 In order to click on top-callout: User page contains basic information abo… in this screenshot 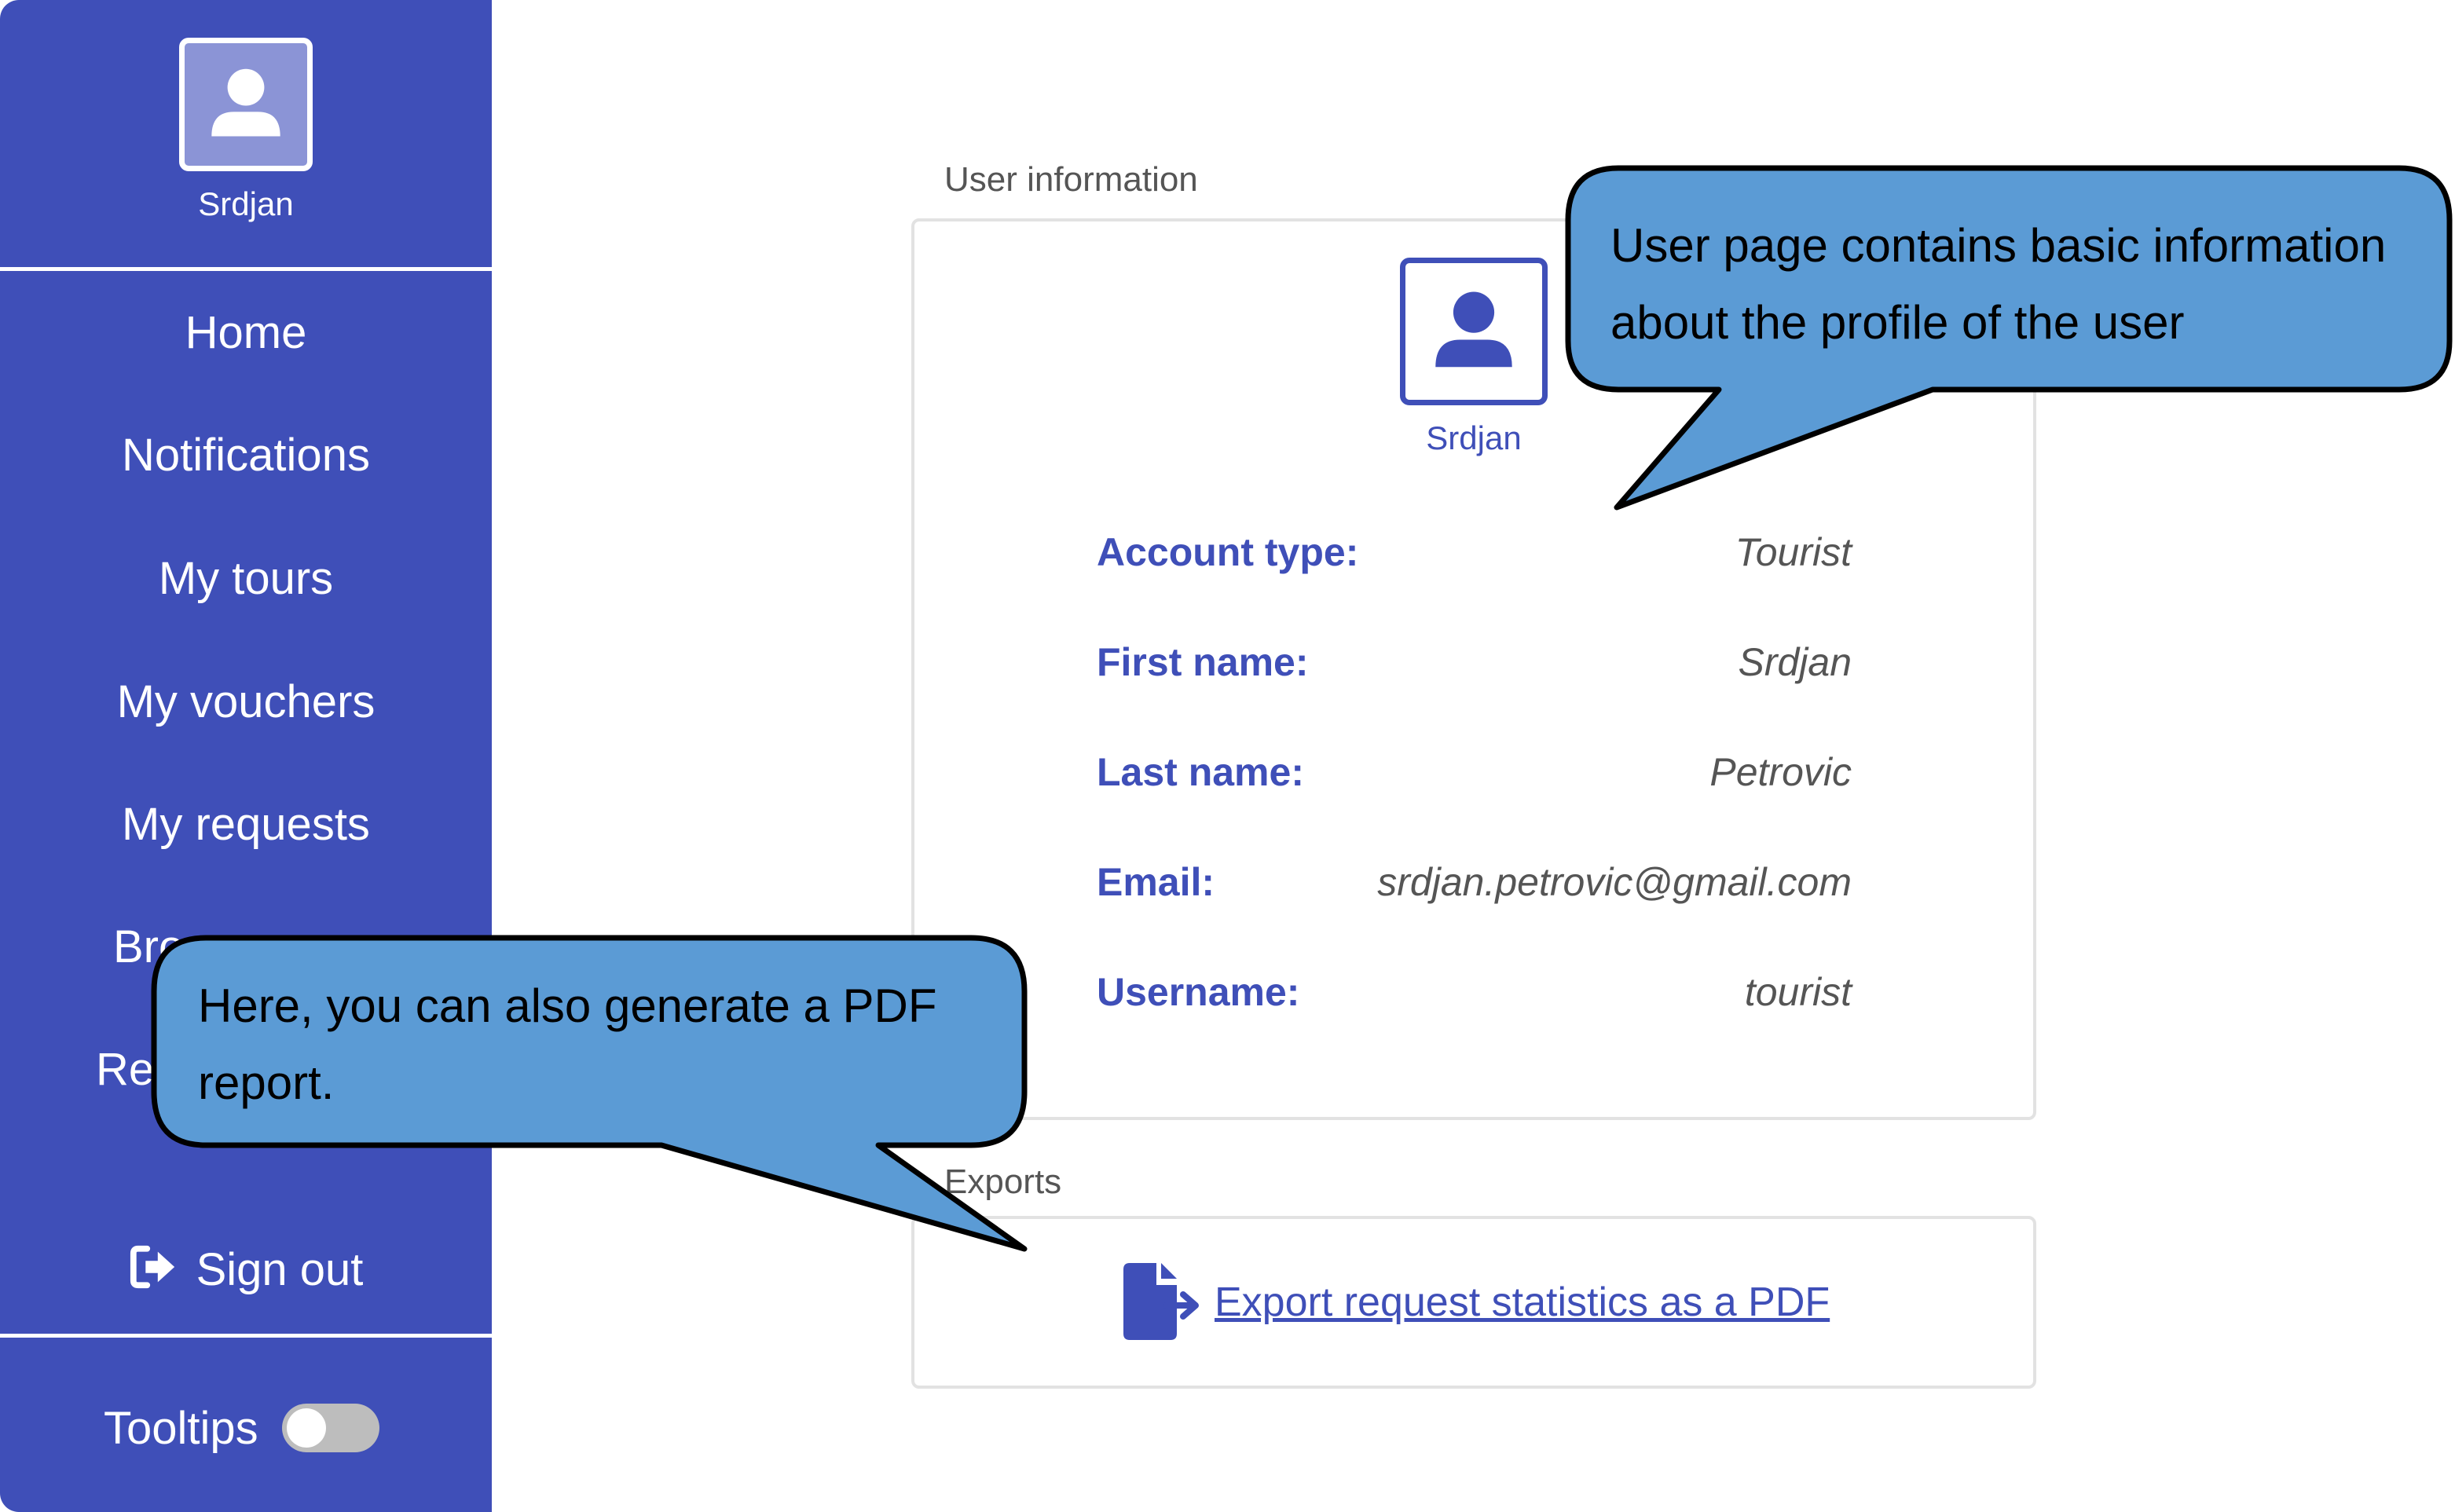, I will do `click(1998, 284)`.